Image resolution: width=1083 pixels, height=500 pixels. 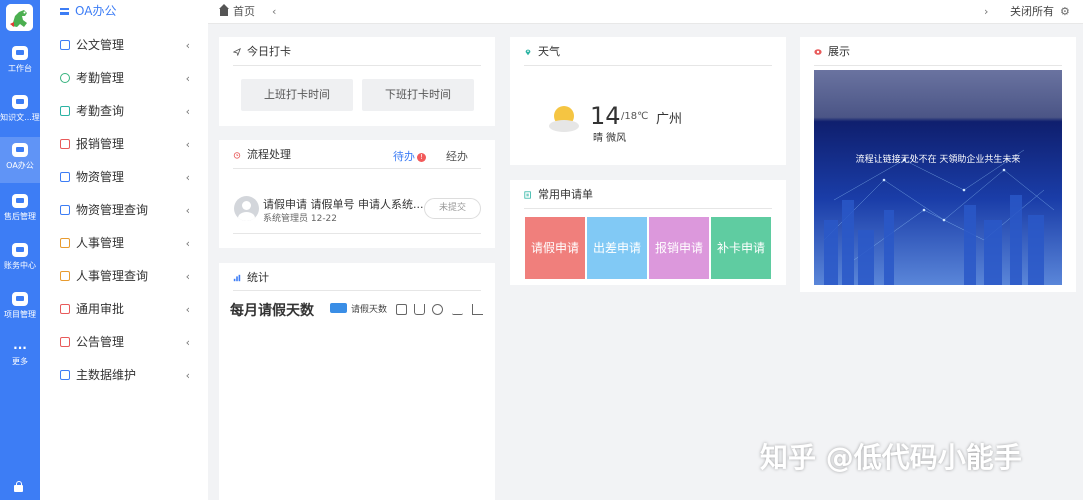 I want to click on card-title-label: 常用申请单, so click(x=565, y=194).